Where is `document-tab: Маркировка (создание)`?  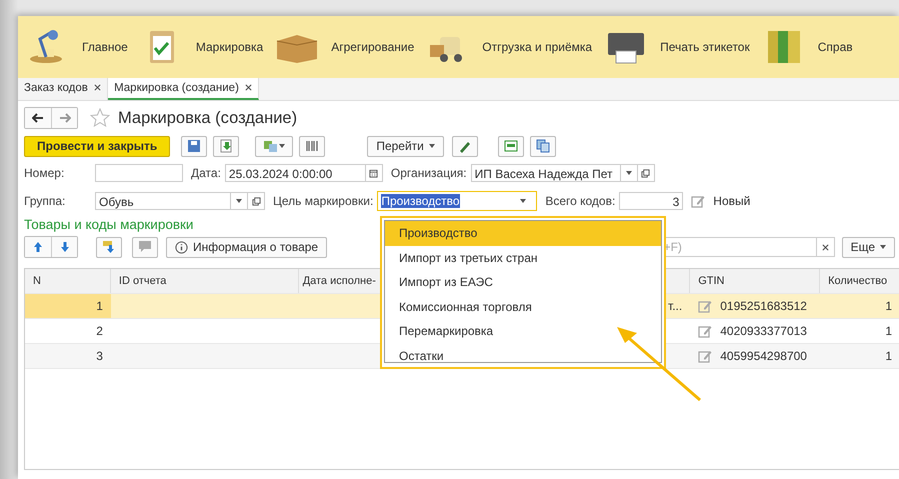 document-tab: Маркировка (создание) is located at coordinates (184, 89).